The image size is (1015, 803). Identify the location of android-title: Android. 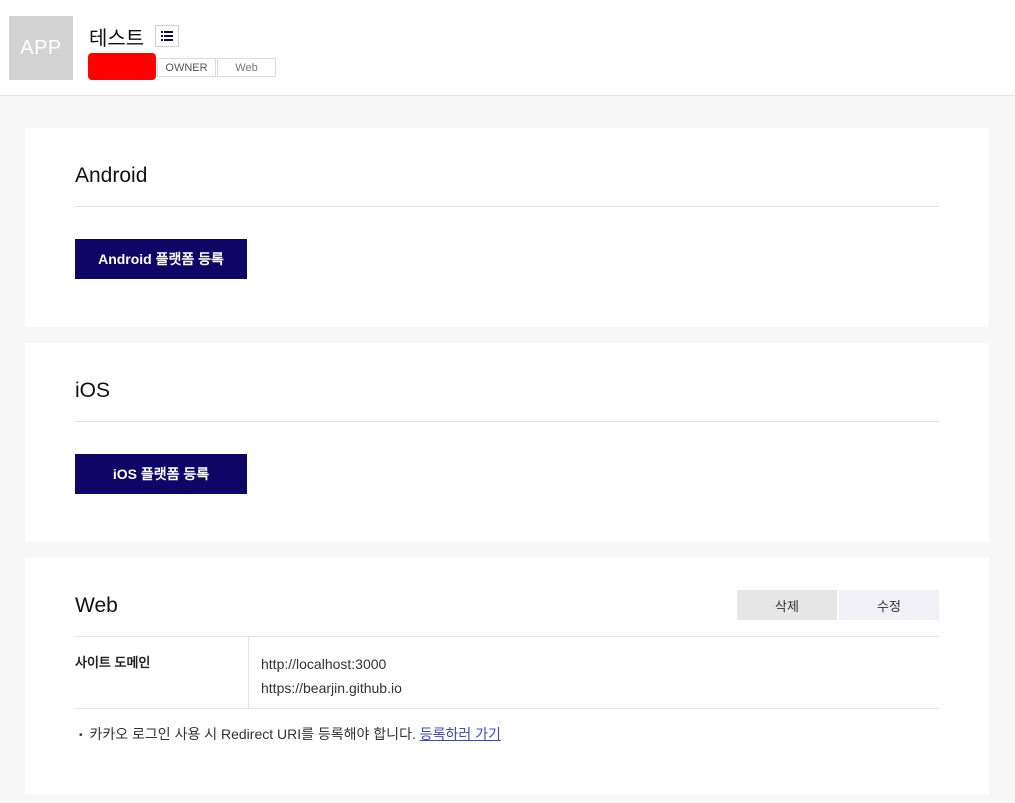
(111, 175).